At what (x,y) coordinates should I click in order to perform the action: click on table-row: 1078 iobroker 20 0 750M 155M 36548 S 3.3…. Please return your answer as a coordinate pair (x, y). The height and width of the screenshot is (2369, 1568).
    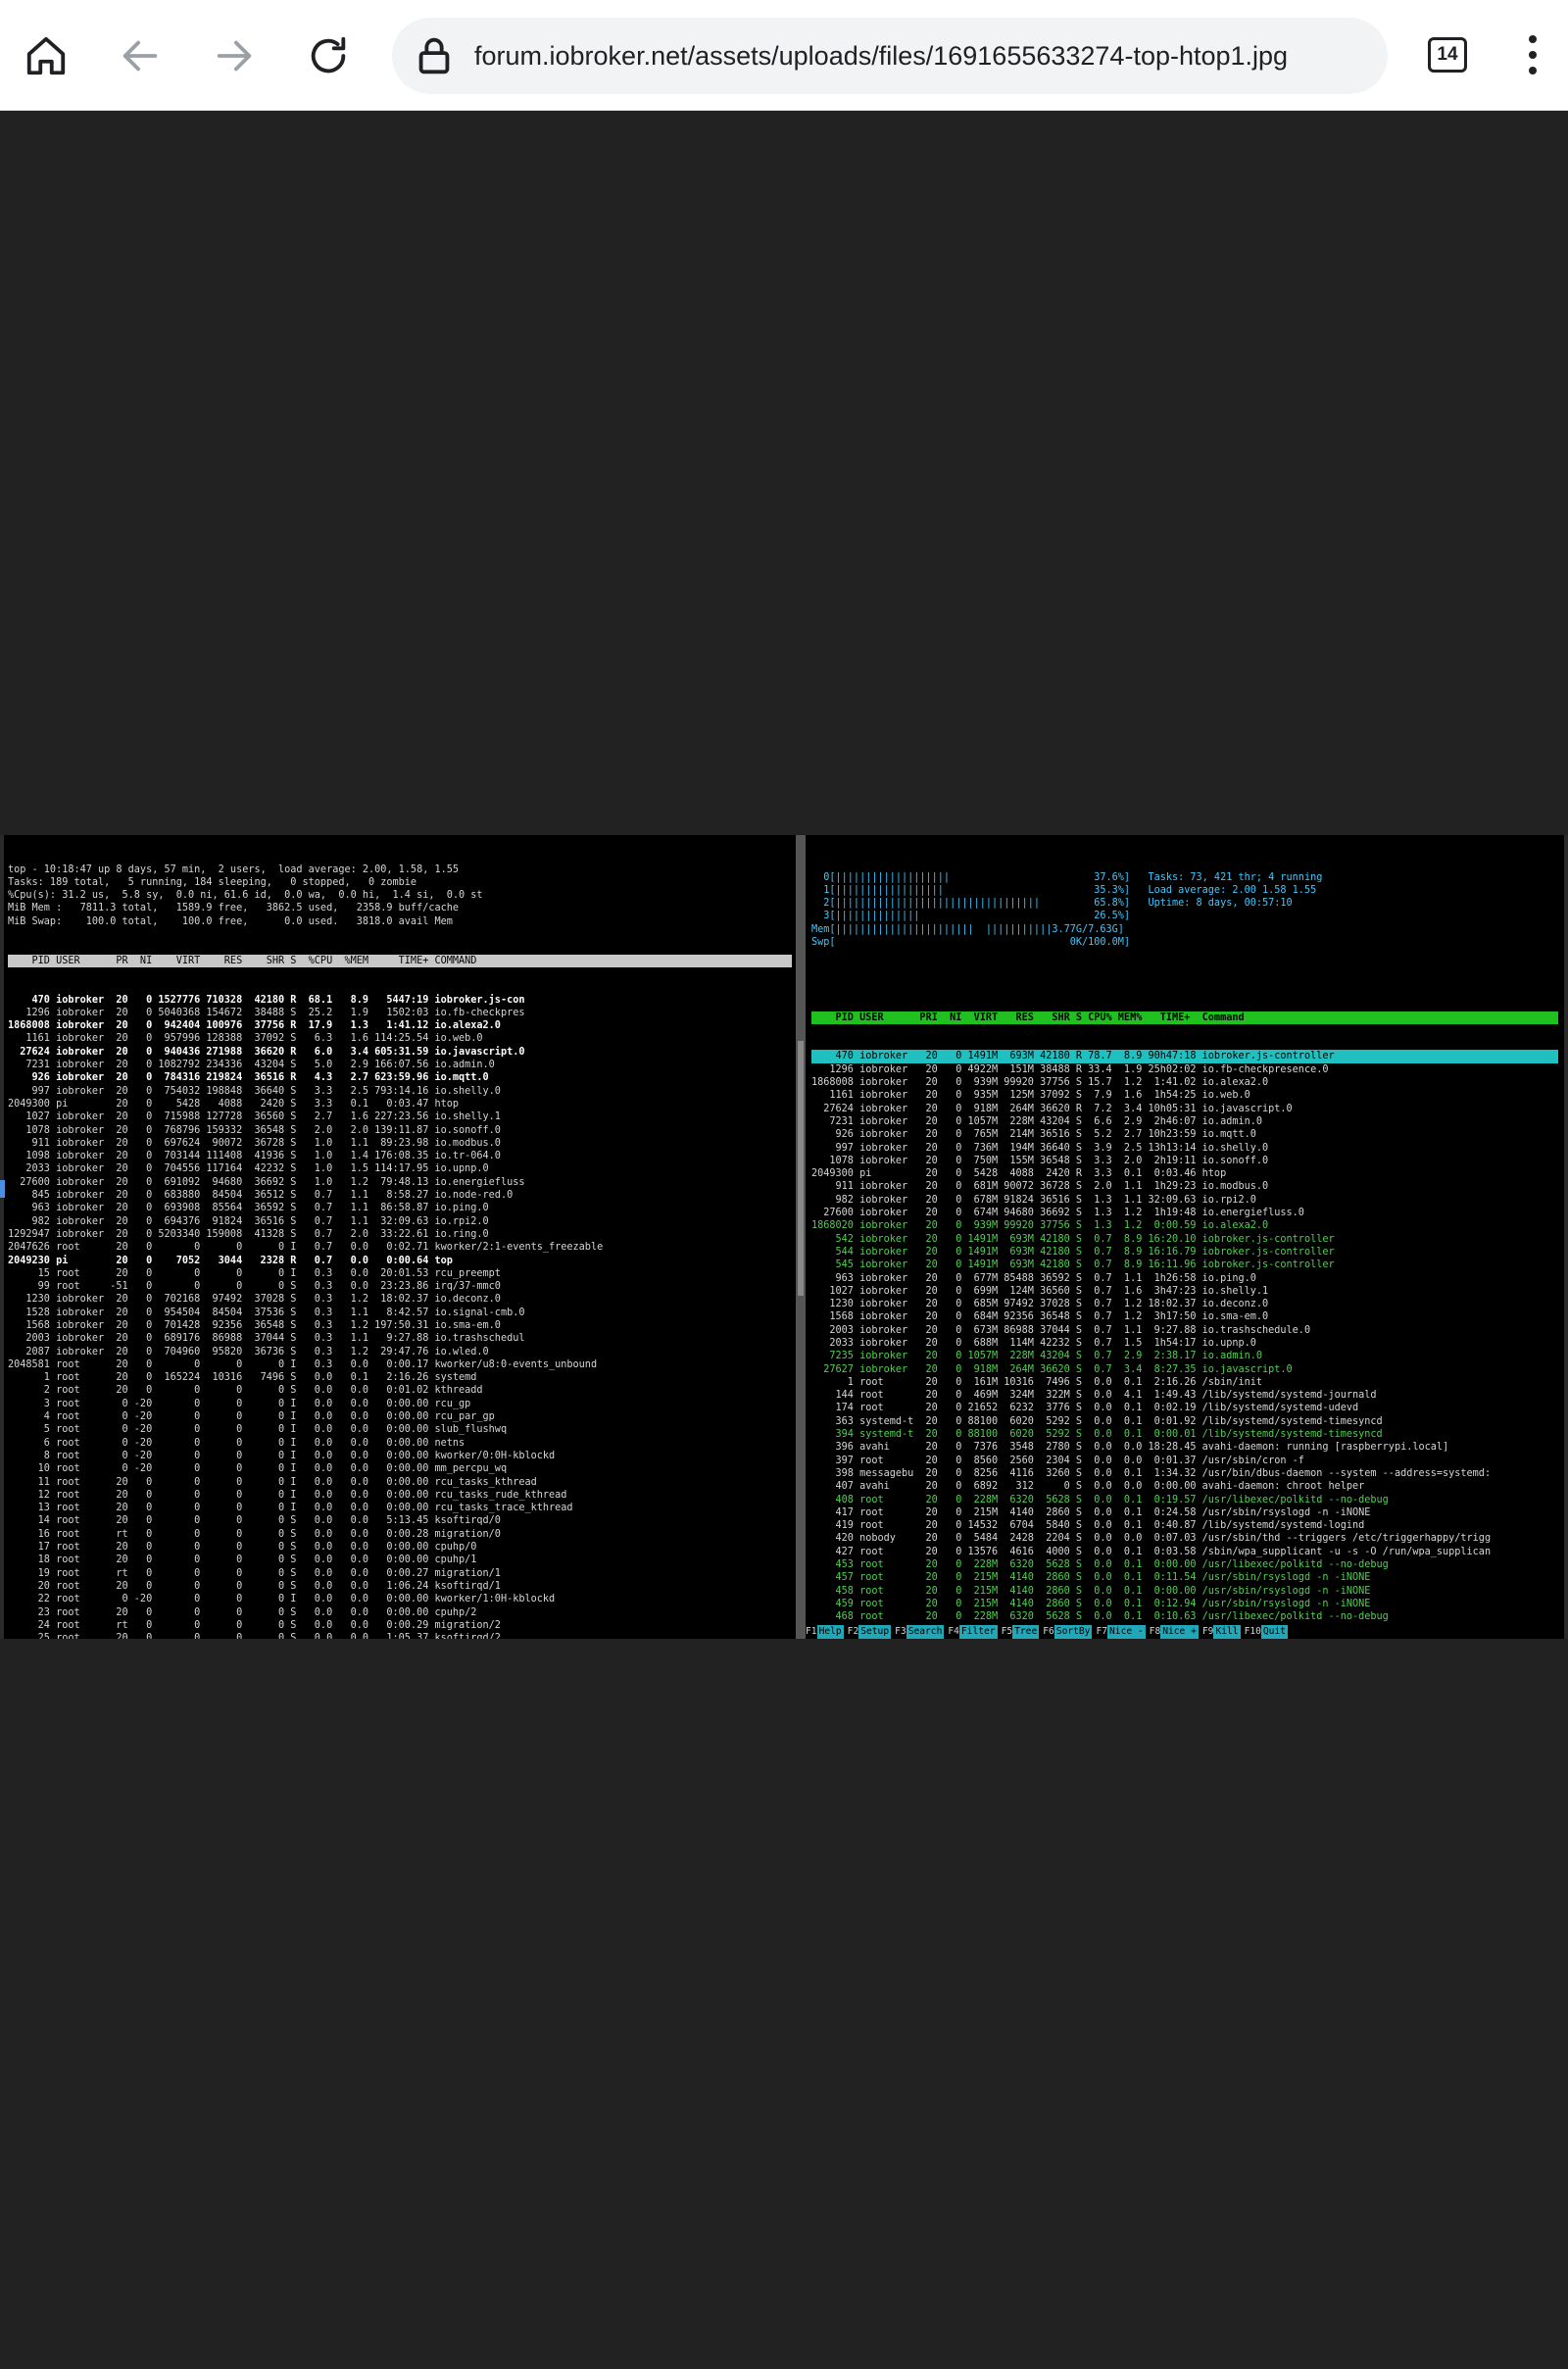
    Looking at the image, I should click on (1040, 1160).